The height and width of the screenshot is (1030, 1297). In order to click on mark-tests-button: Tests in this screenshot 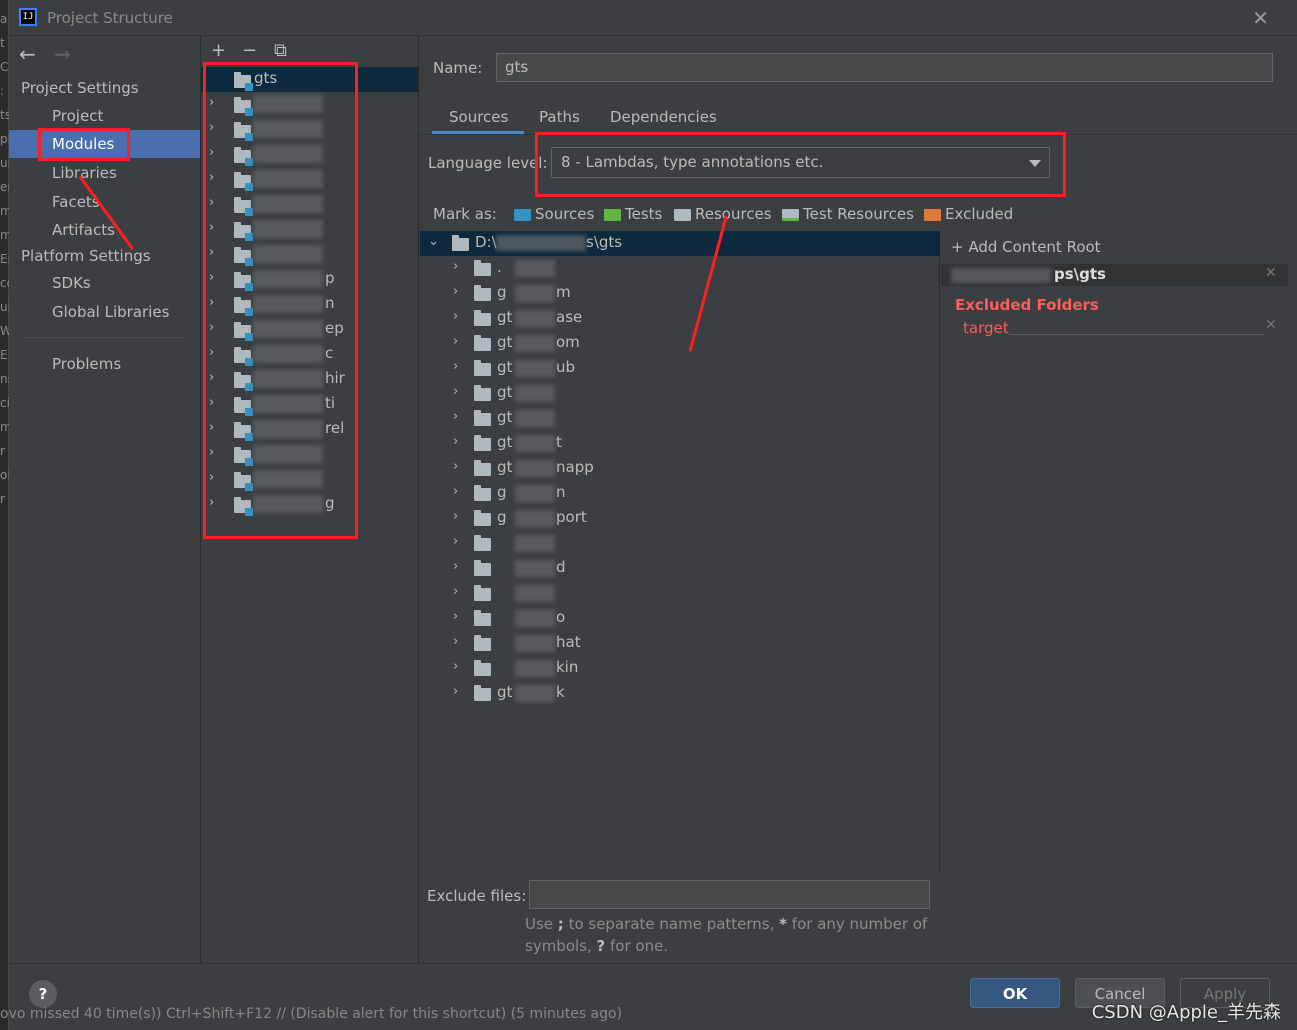, I will do `click(643, 214)`.